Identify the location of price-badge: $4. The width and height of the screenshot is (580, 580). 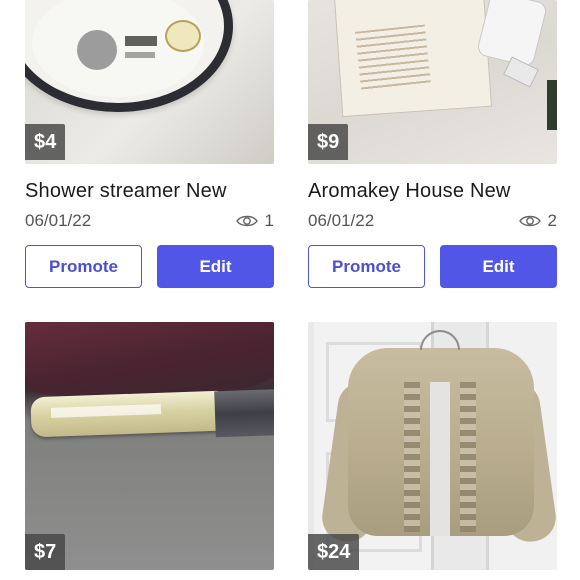
(45, 142).